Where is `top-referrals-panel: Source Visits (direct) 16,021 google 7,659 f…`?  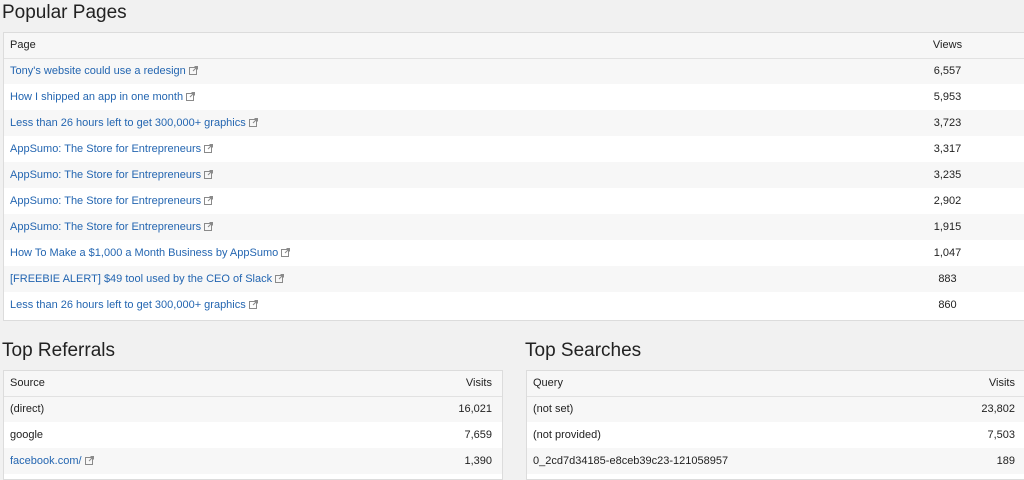
top-referrals-panel: Source Visits (direct) 16,021 google 7,659 f… is located at coordinates (253, 425).